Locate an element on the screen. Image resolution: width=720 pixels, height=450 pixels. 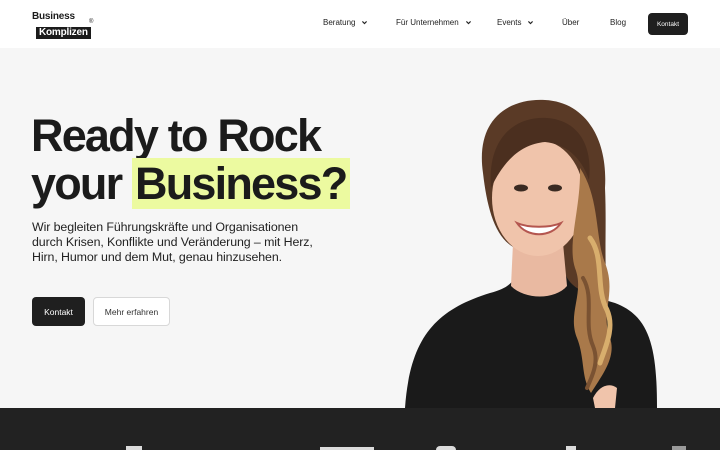
hero-headline: Ready to Rock your Business? is located at coordinates (191, 159).